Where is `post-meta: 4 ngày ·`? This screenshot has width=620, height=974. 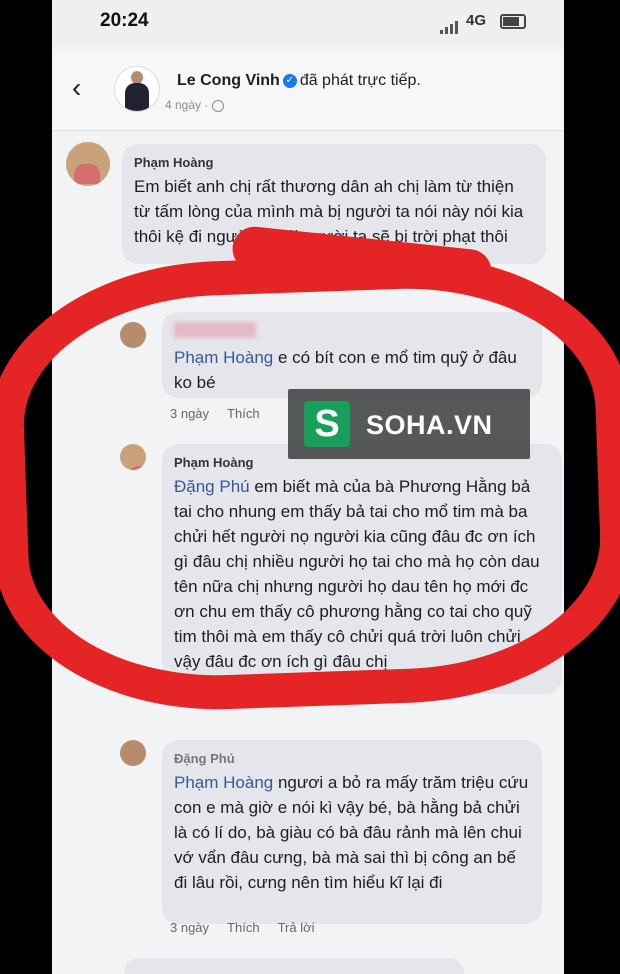 post-meta: 4 ngày · is located at coordinates (195, 105).